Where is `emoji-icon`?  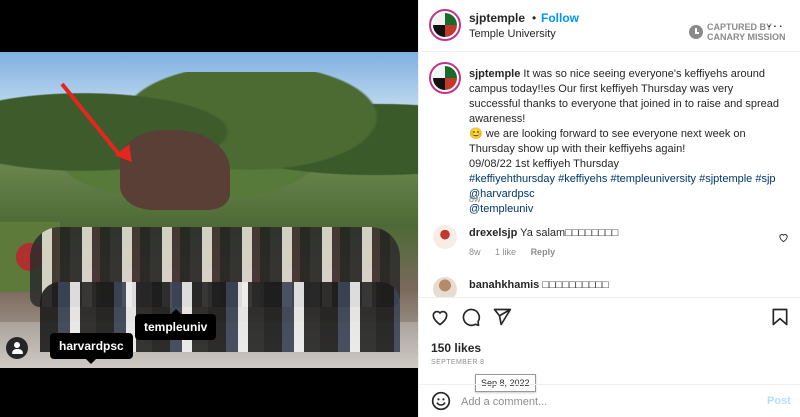 emoji-icon is located at coordinates (441, 401).